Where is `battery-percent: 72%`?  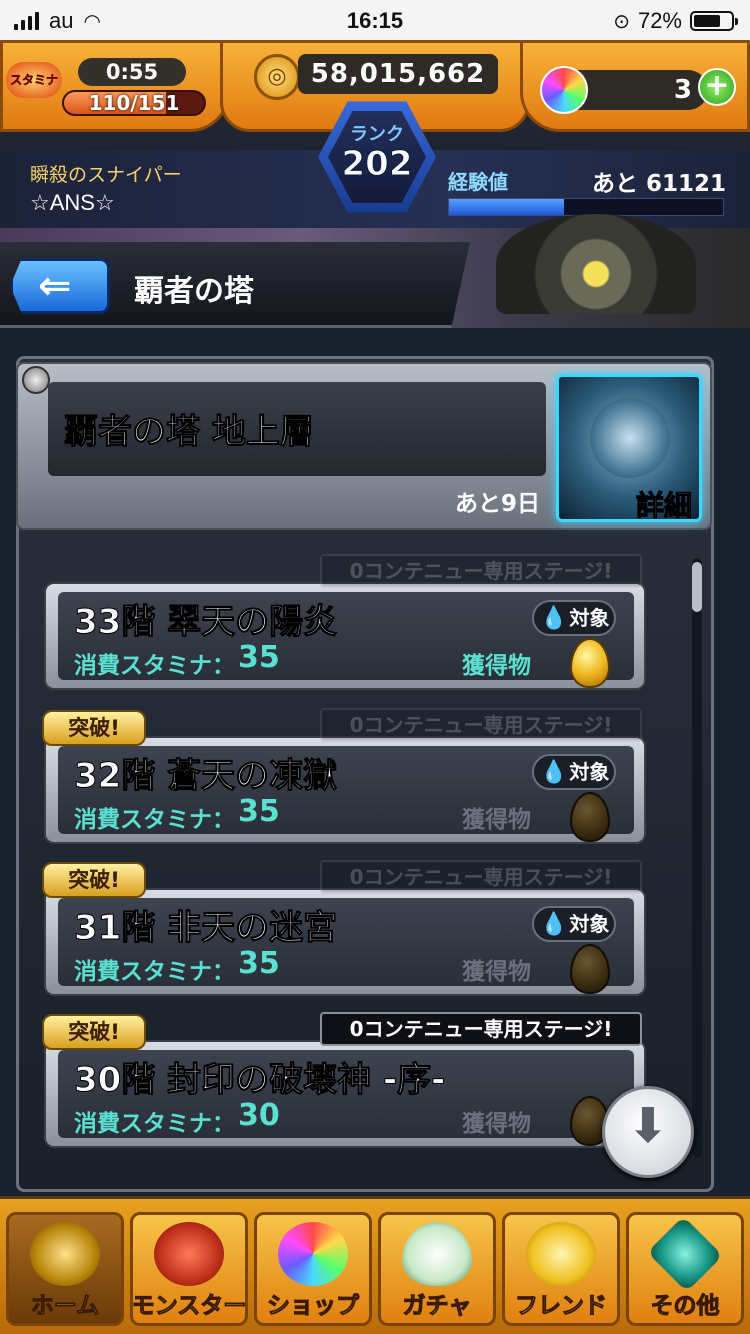
battery-percent: 72% is located at coordinates (659, 20).